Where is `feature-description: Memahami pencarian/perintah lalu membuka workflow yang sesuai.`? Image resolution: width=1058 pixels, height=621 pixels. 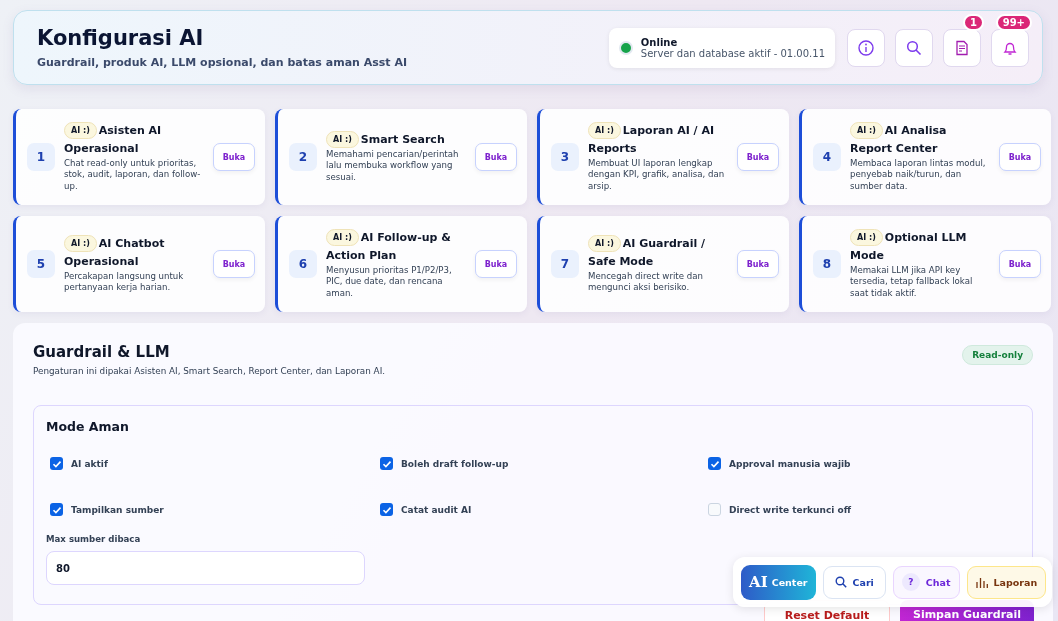 feature-description: Memahami pencarian/perintah lalu membuka workflow yang sesuai. is located at coordinates (393, 166).